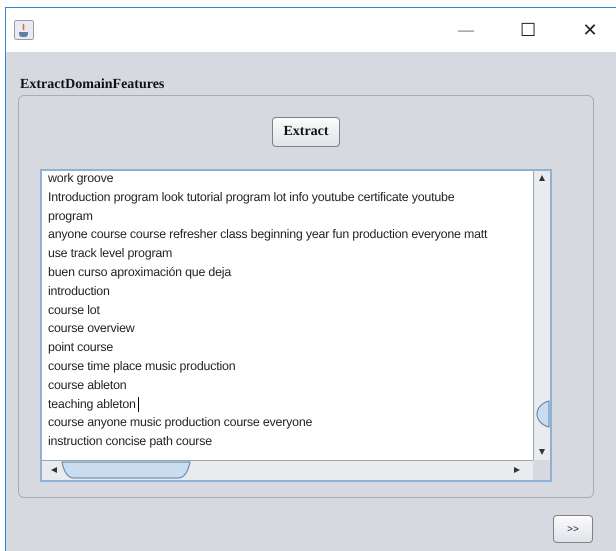 The width and height of the screenshot is (616, 551). What do you see at coordinates (573, 529) in the screenshot?
I see `next-button: >>` at bounding box center [573, 529].